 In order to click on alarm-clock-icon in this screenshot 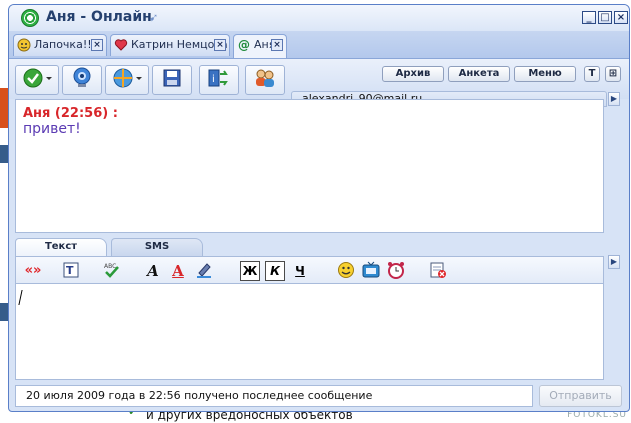, I will do `click(396, 271)`.